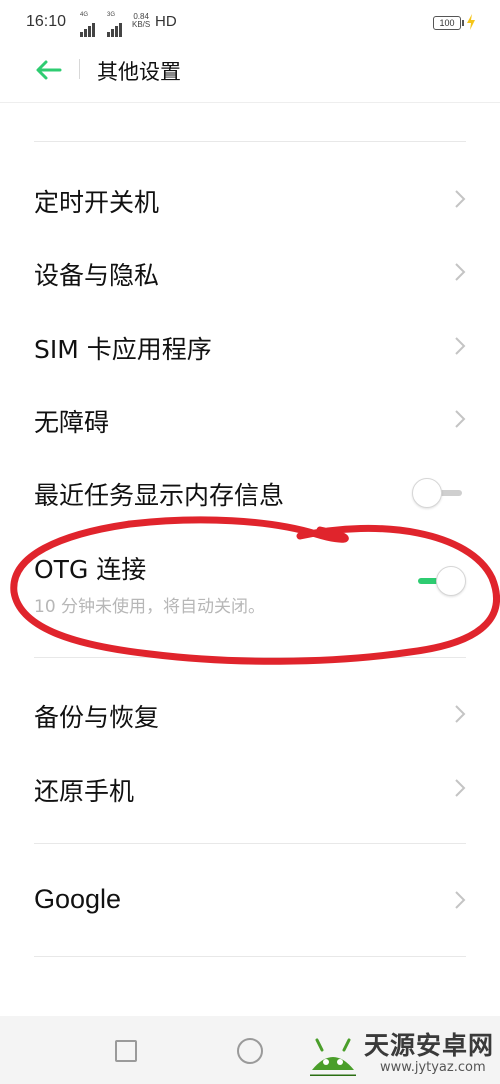 This screenshot has width=500, height=1084. I want to click on setting-label: 备份与恢复, so click(97, 717).